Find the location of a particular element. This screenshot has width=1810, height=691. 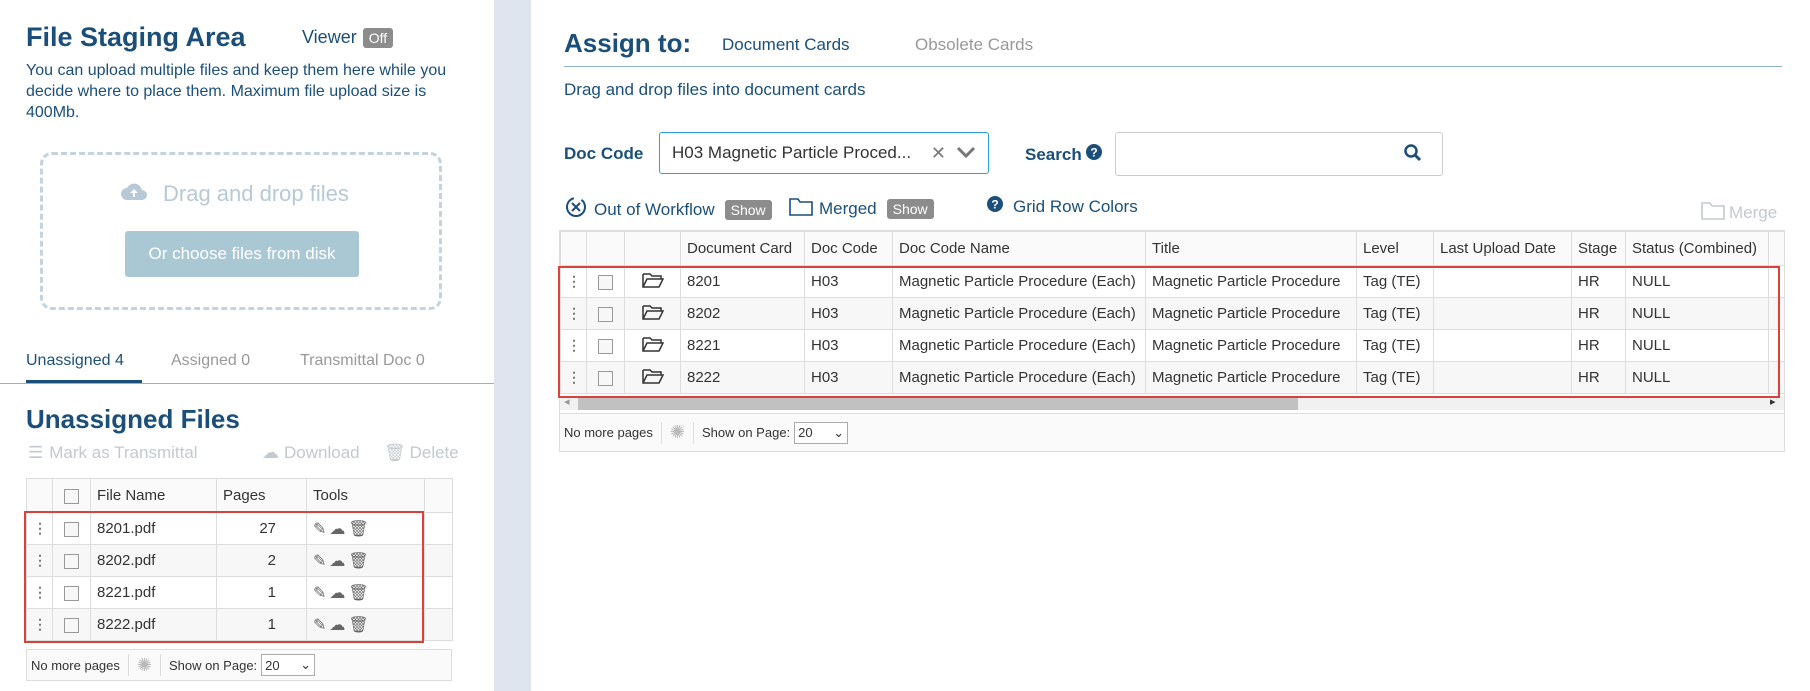

pages-cell: 27 is located at coordinates (261, 528).